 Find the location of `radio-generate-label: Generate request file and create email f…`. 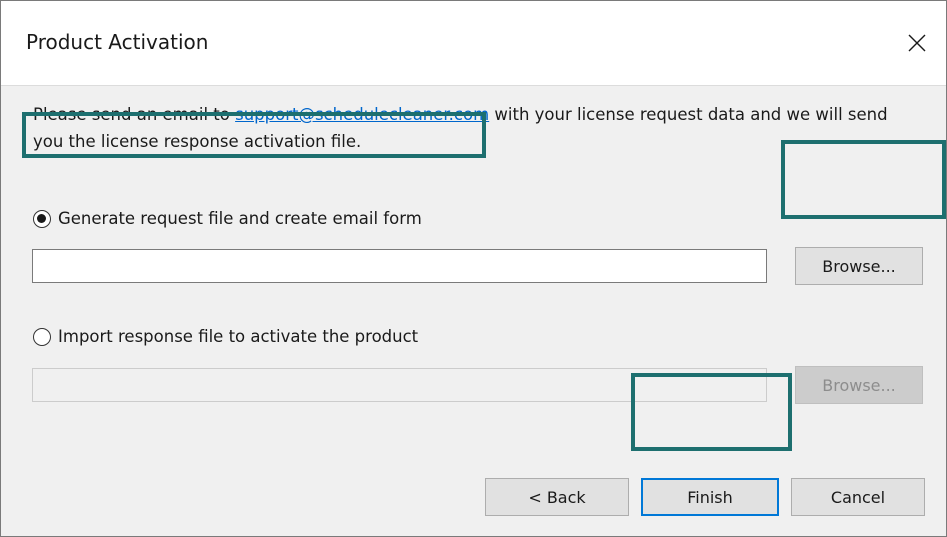

radio-generate-label: Generate request file and create email f… is located at coordinates (240, 218).